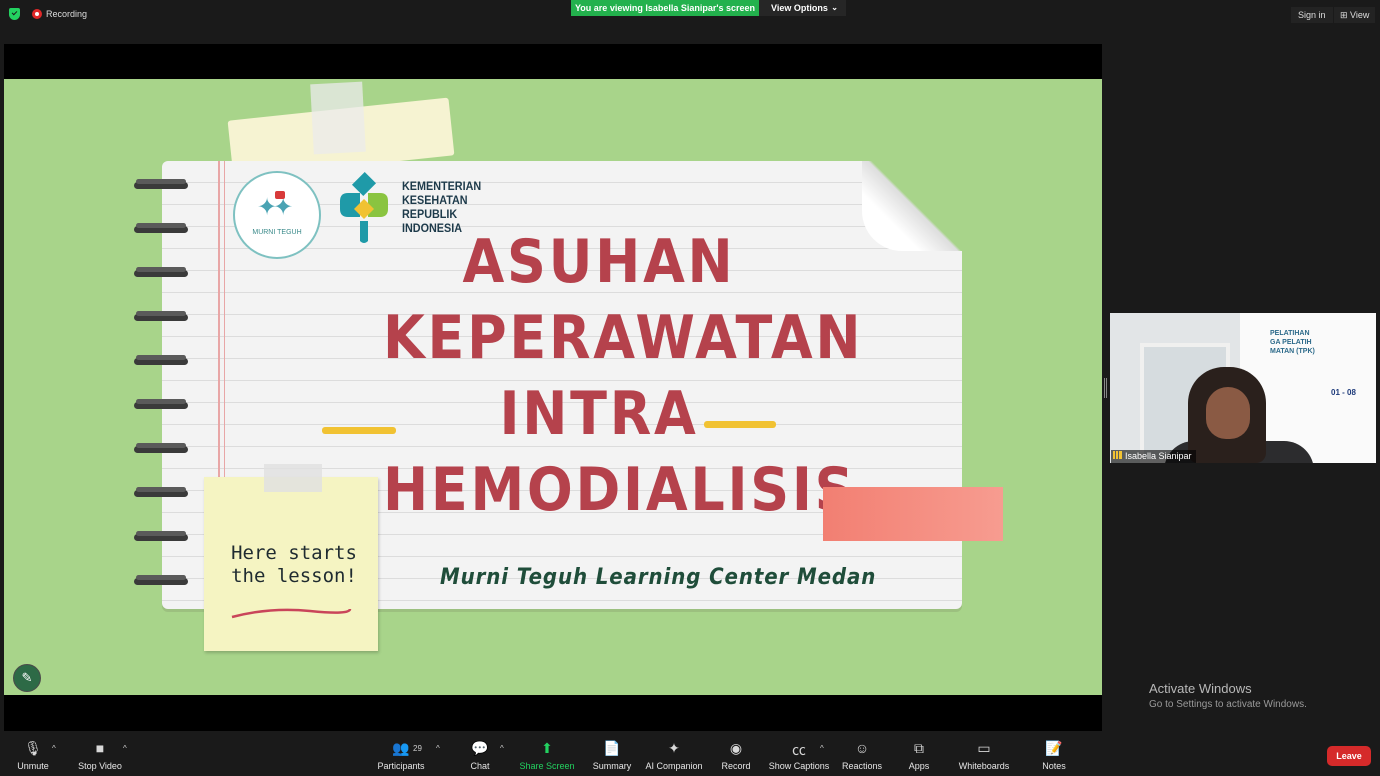  What do you see at coordinates (1290, 333) in the screenshot?
I see `banner-line: PELATIHAN` at bounding box center [1290, 333].